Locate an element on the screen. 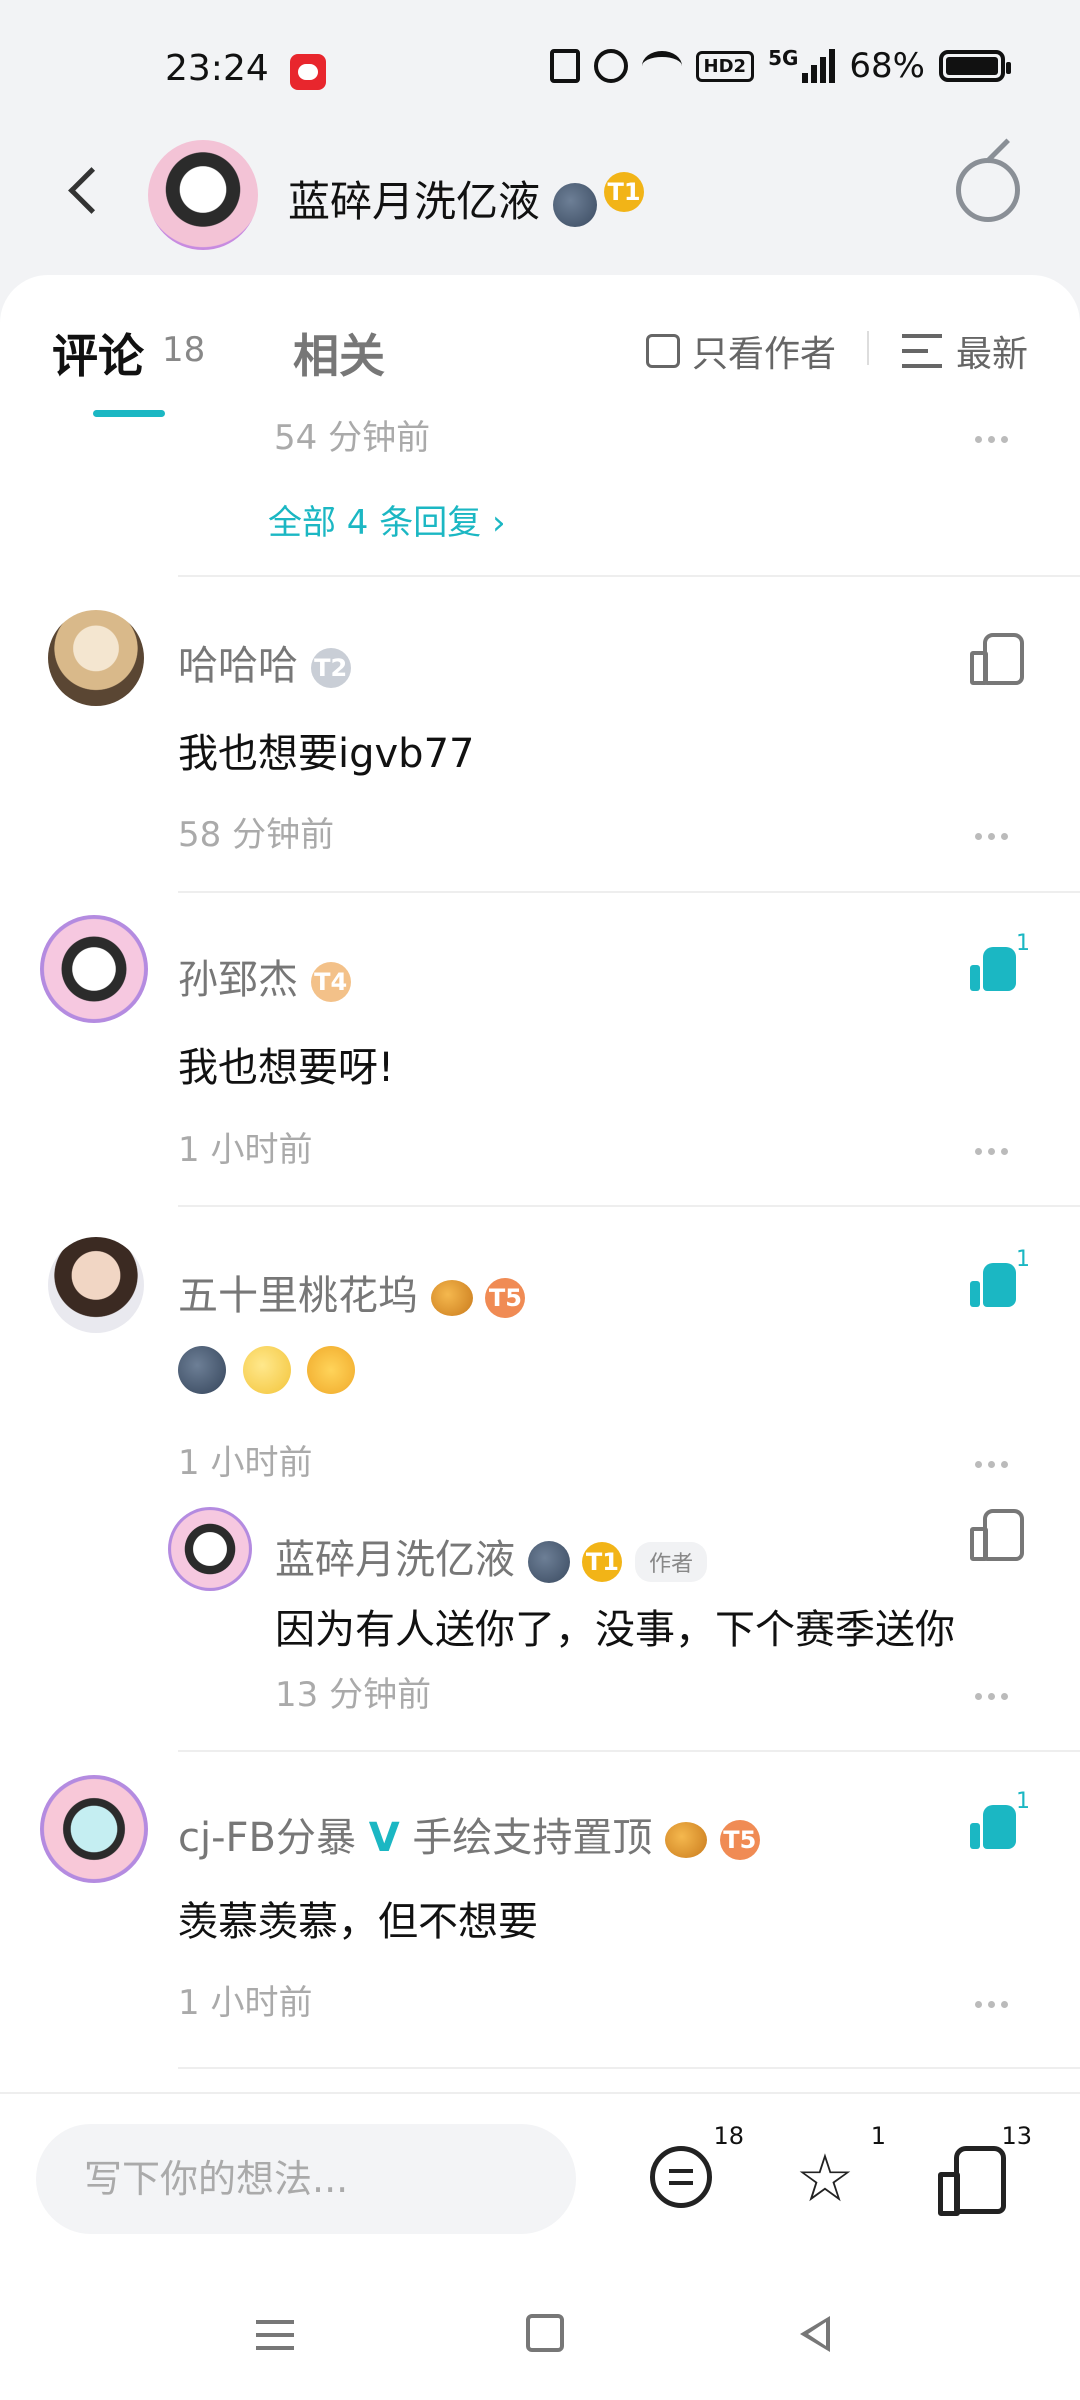 The width and height of the screenshot is (1080, 2400). comment-time: 58 分钟前 is located at coordinates (256, 835).